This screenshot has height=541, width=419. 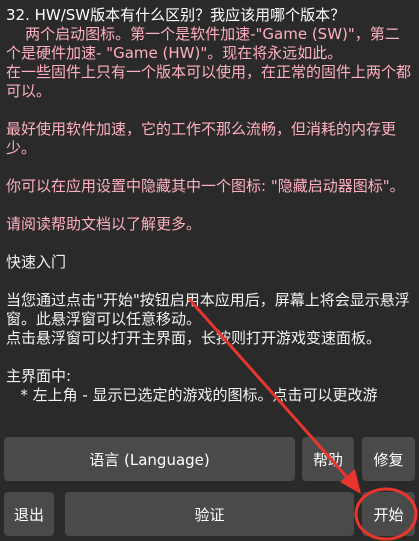 I want to click on main-ui-title: 主界面中:, so click(x=39, y=376).